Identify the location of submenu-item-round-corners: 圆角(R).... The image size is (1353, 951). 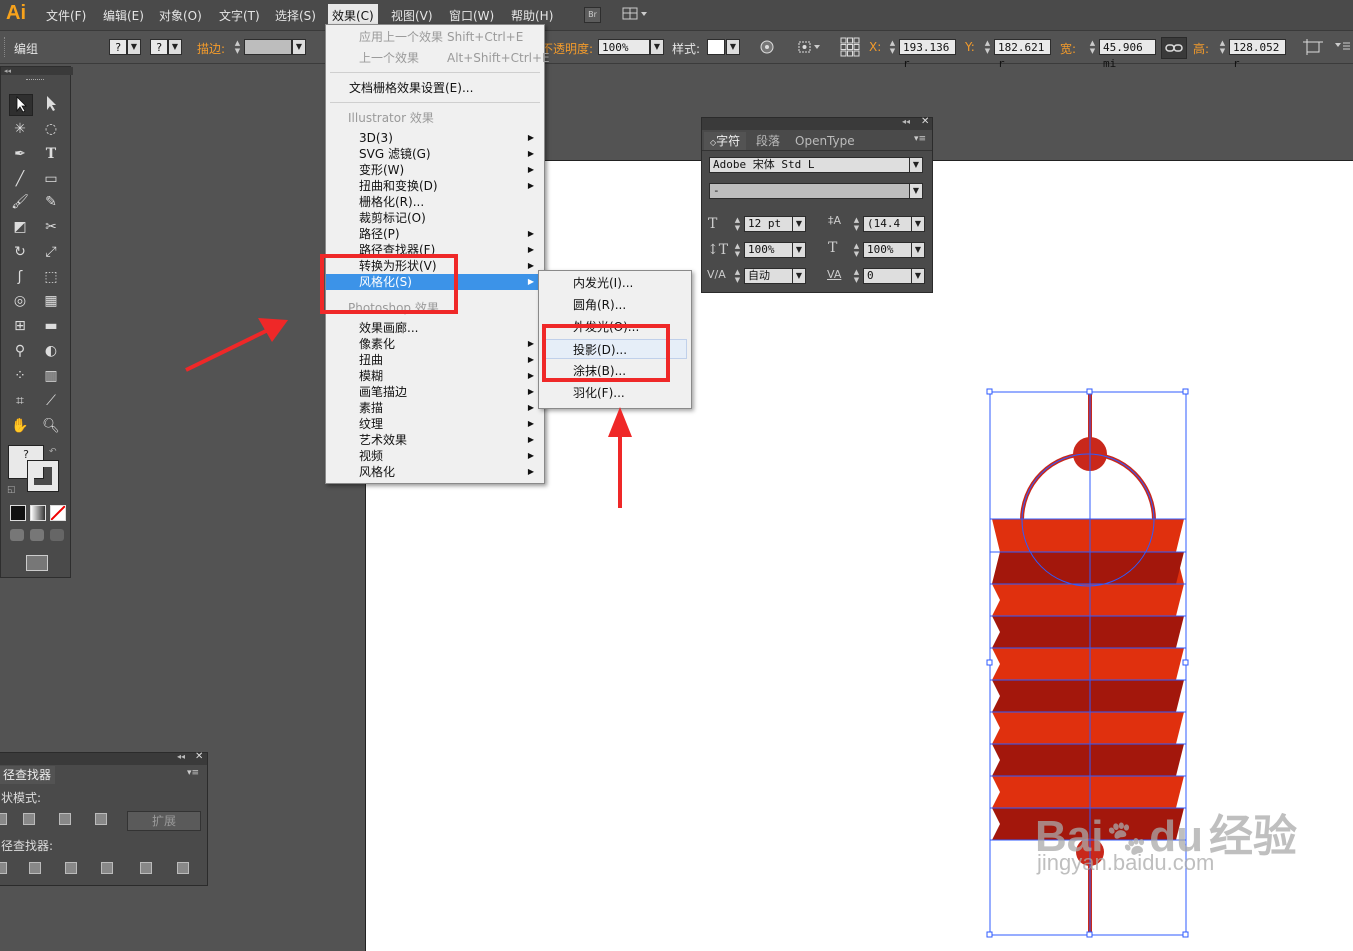
(614, 305).